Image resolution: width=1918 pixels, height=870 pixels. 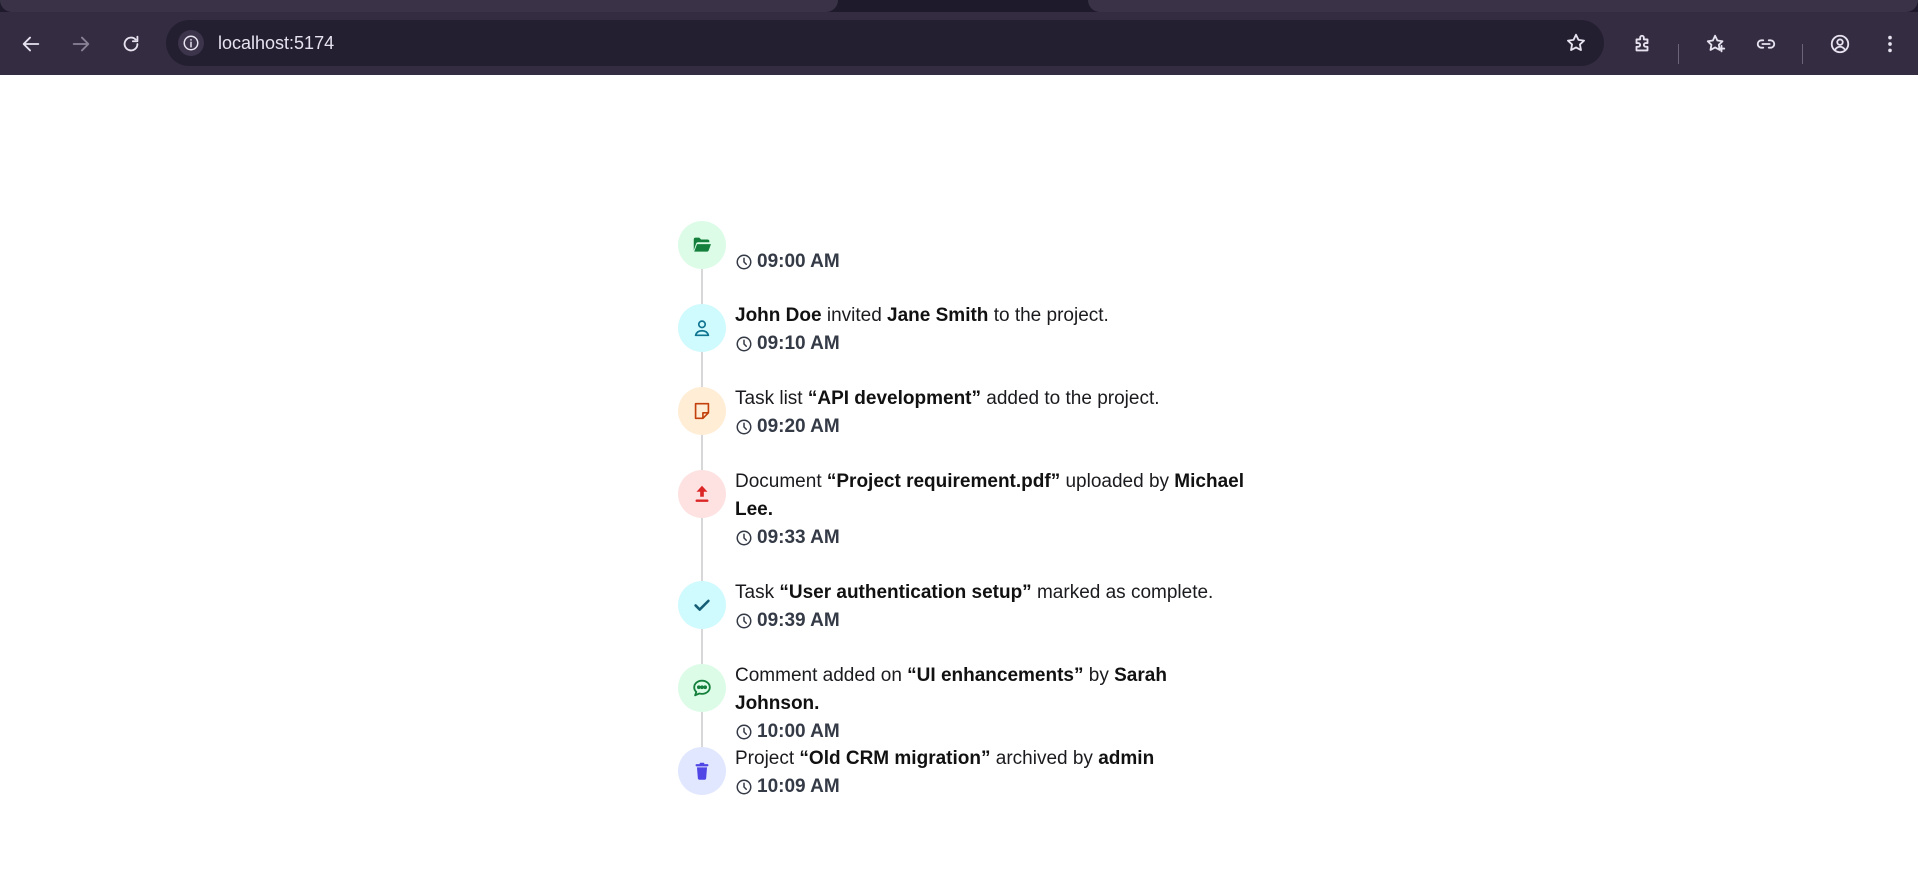 What do you see at coordinates (1576, 43) in the screenshot?
I see `bookmark-star-icon` at bounding box center [1576, 43].